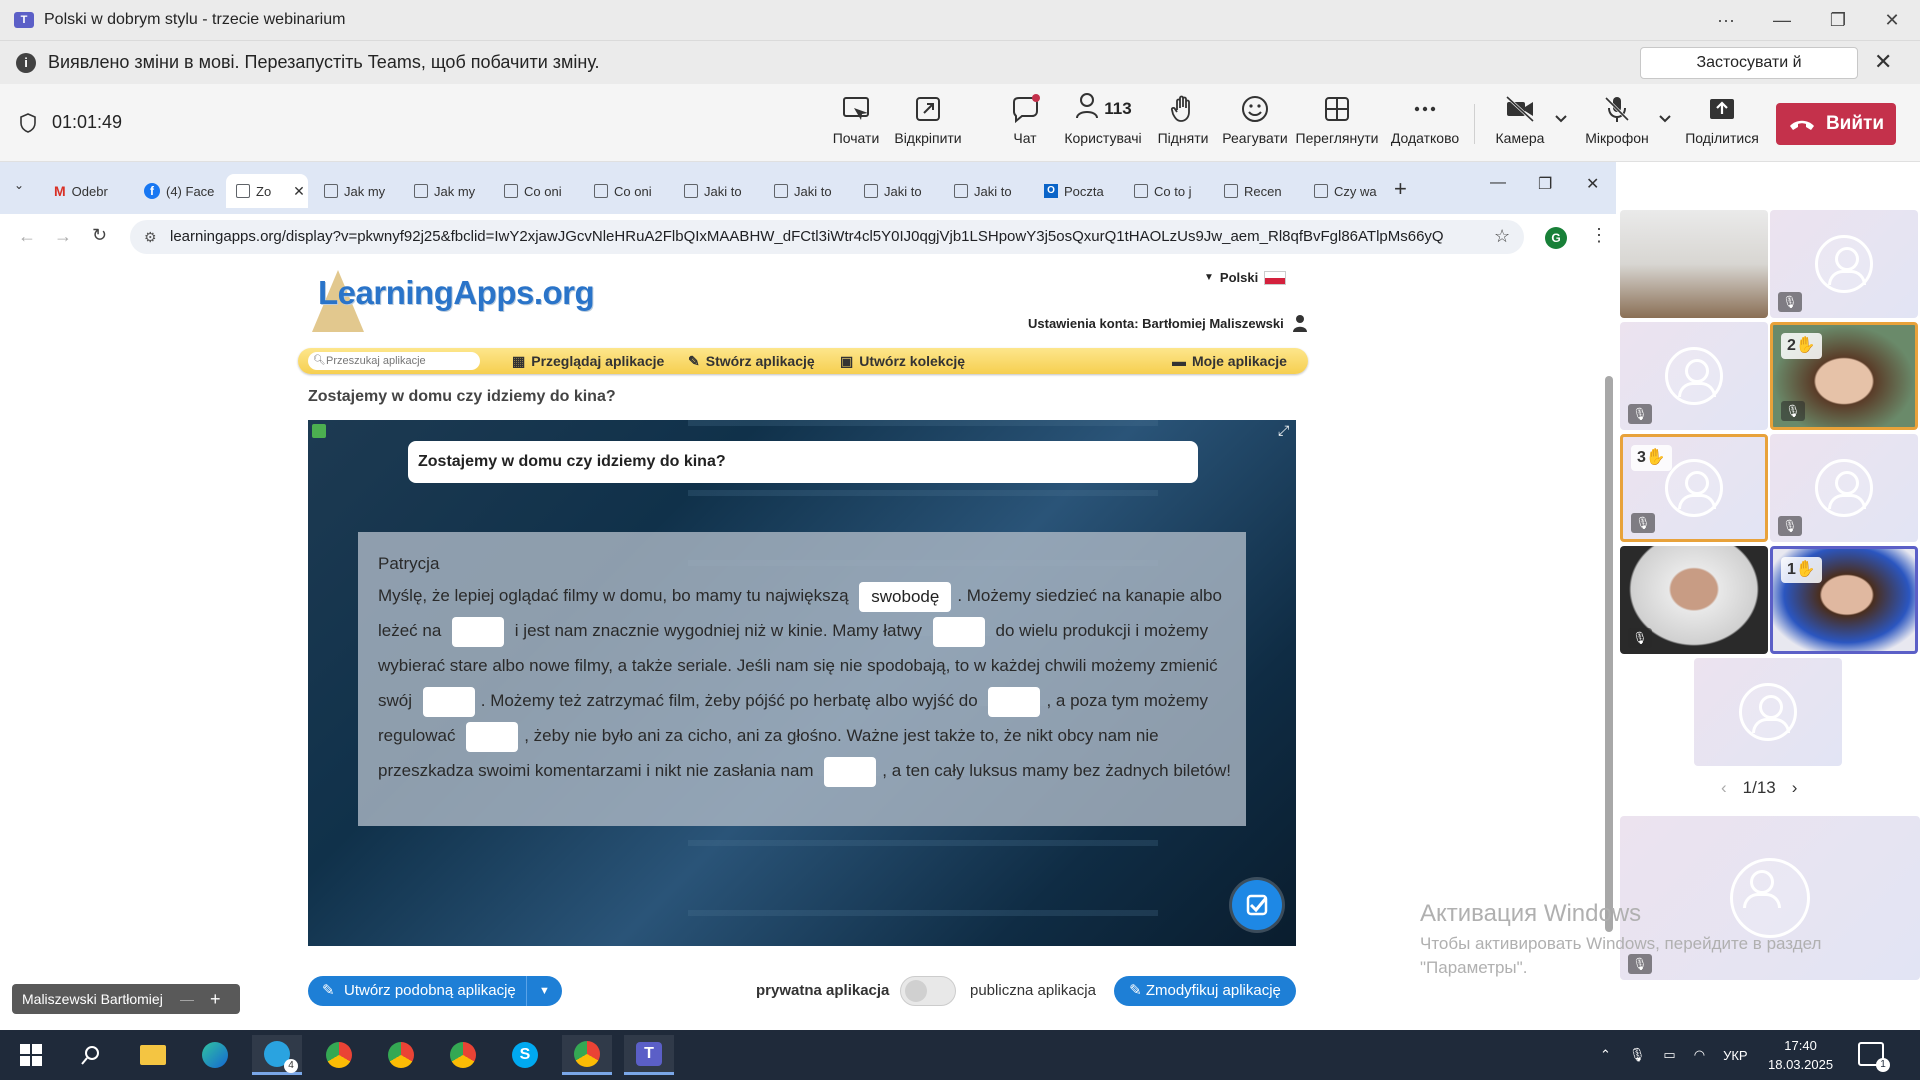 This screenshot has width=1920, height=1080. I want to click on start-windows-icon, so click(31, 1055).